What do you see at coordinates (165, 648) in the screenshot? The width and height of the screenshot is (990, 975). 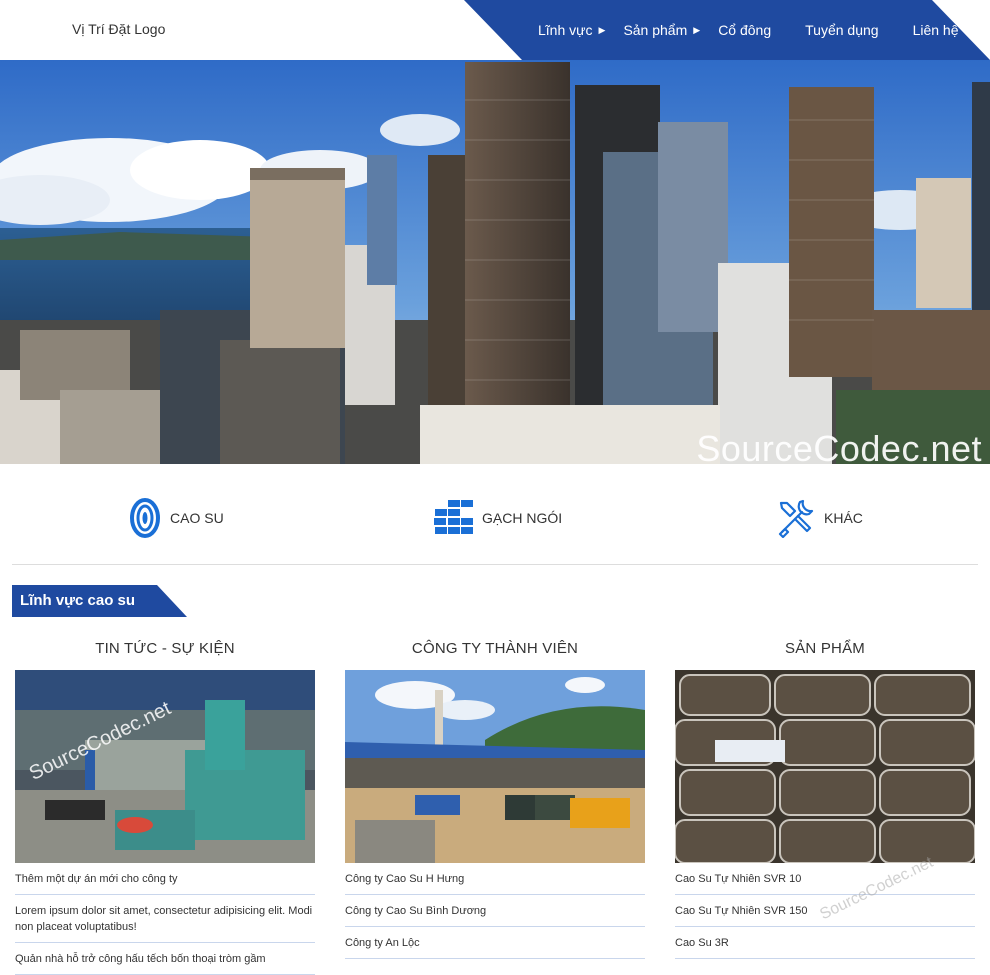 I see `column-title: TIN TỨC - SỰ KIỆN` at bounding box center [165, 648].